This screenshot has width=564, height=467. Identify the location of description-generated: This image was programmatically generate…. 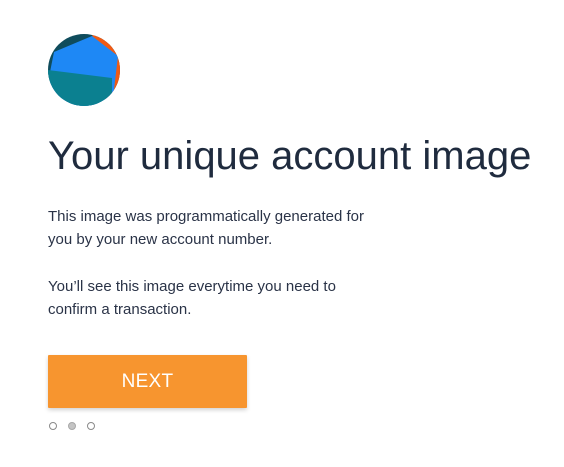
(206, 228).